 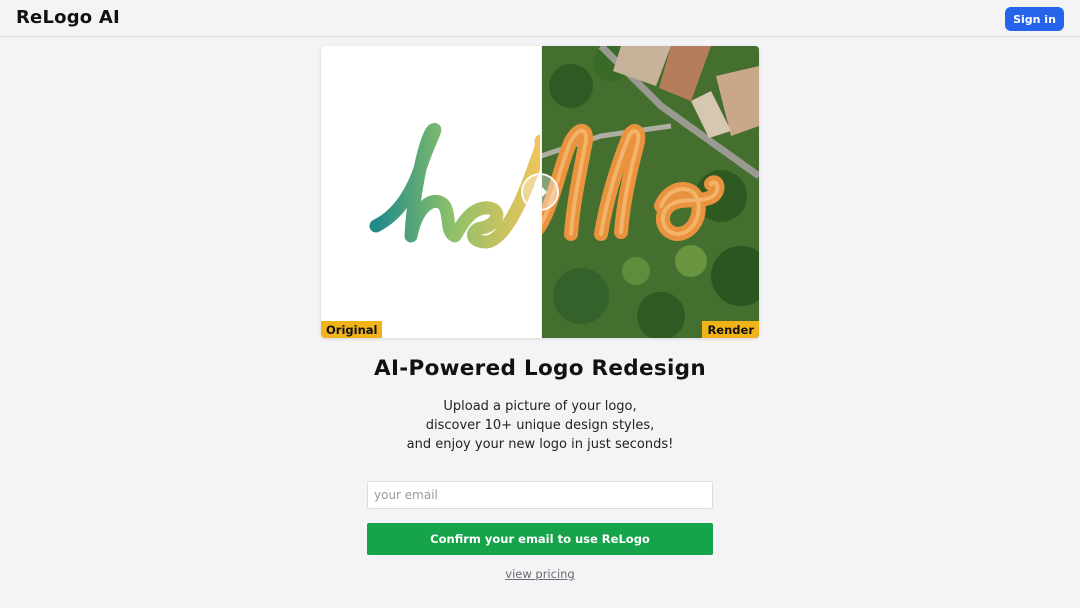 I want to click on description-line-2: discover 10+ unique design styles,, so click(x=540, y=425).